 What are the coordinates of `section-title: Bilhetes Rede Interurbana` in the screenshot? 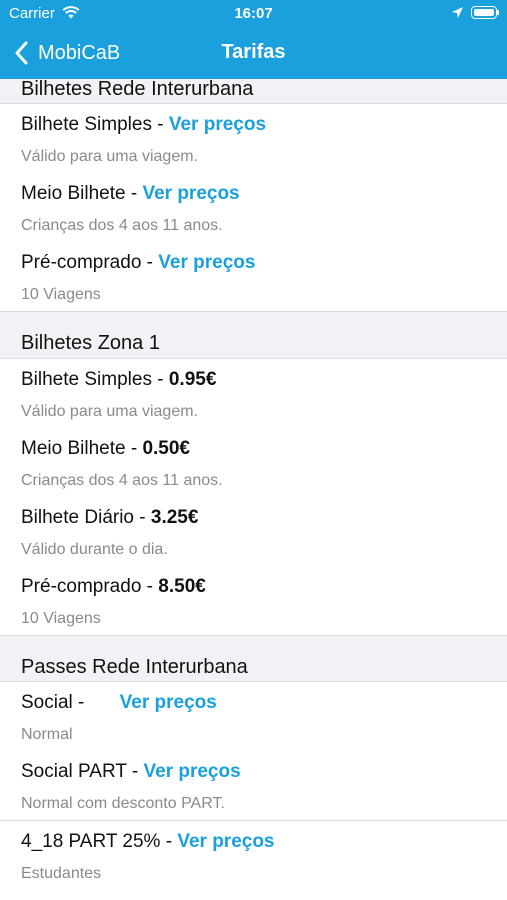 It's located at (137, 89).